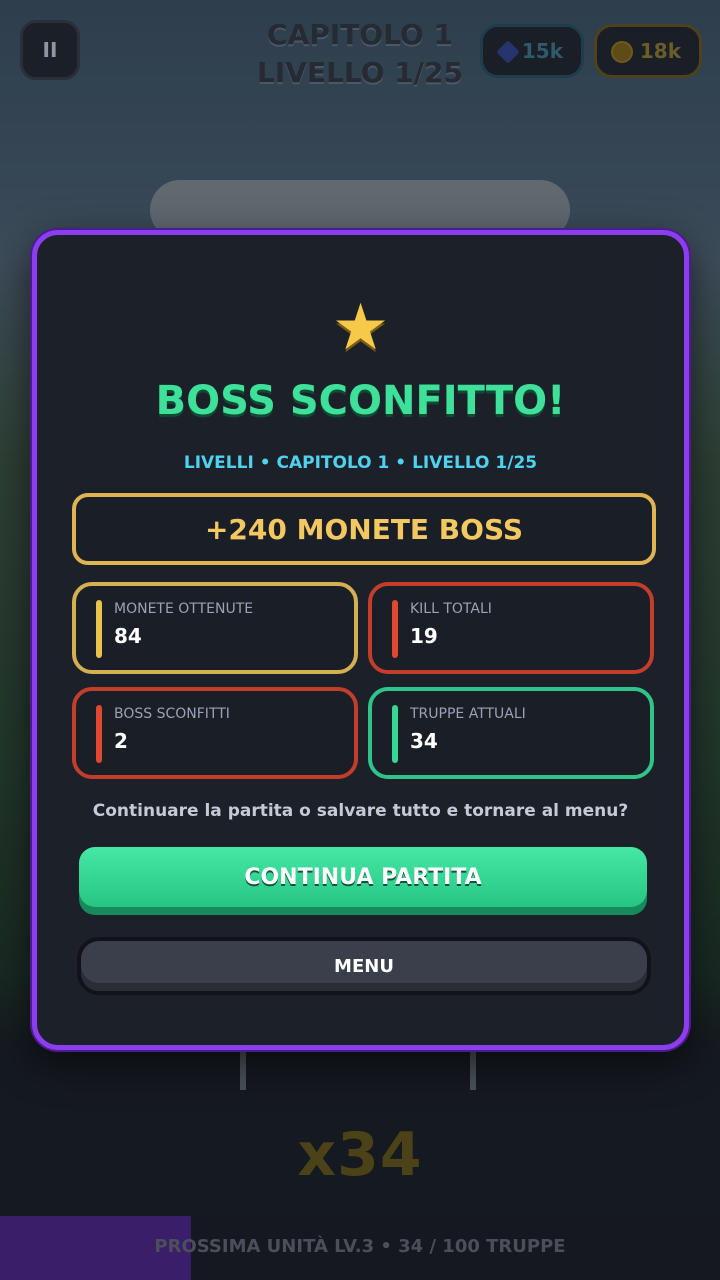  Describe the element at coordinates (184, 609) in the screenshot. I see `stat-label: MONETE OTTENUTE` at that location.